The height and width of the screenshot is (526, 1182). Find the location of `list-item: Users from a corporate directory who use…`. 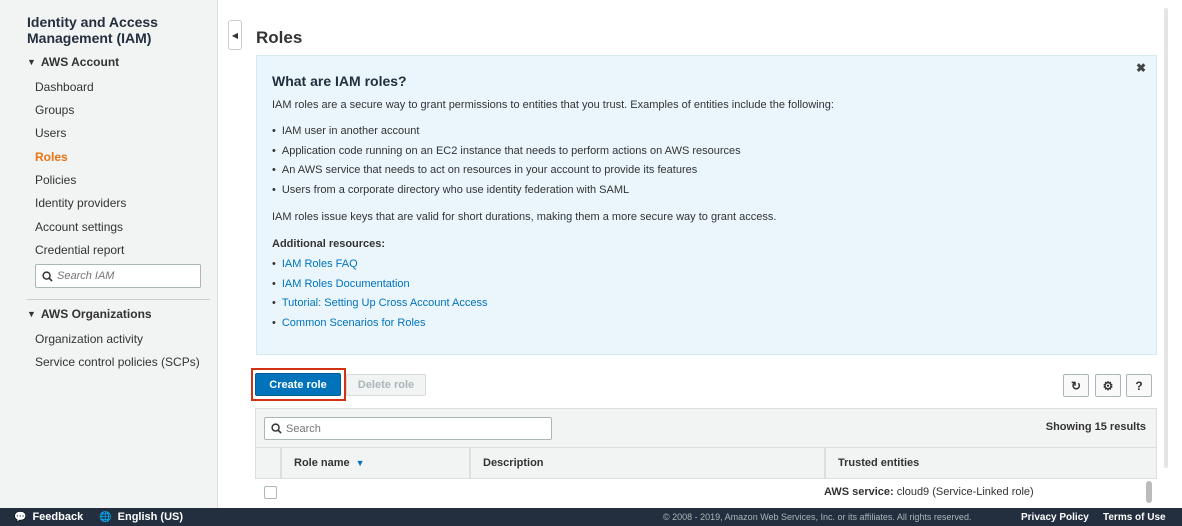

list-item: Users from a corporate directory who use… is located at coordinates (506, 191).